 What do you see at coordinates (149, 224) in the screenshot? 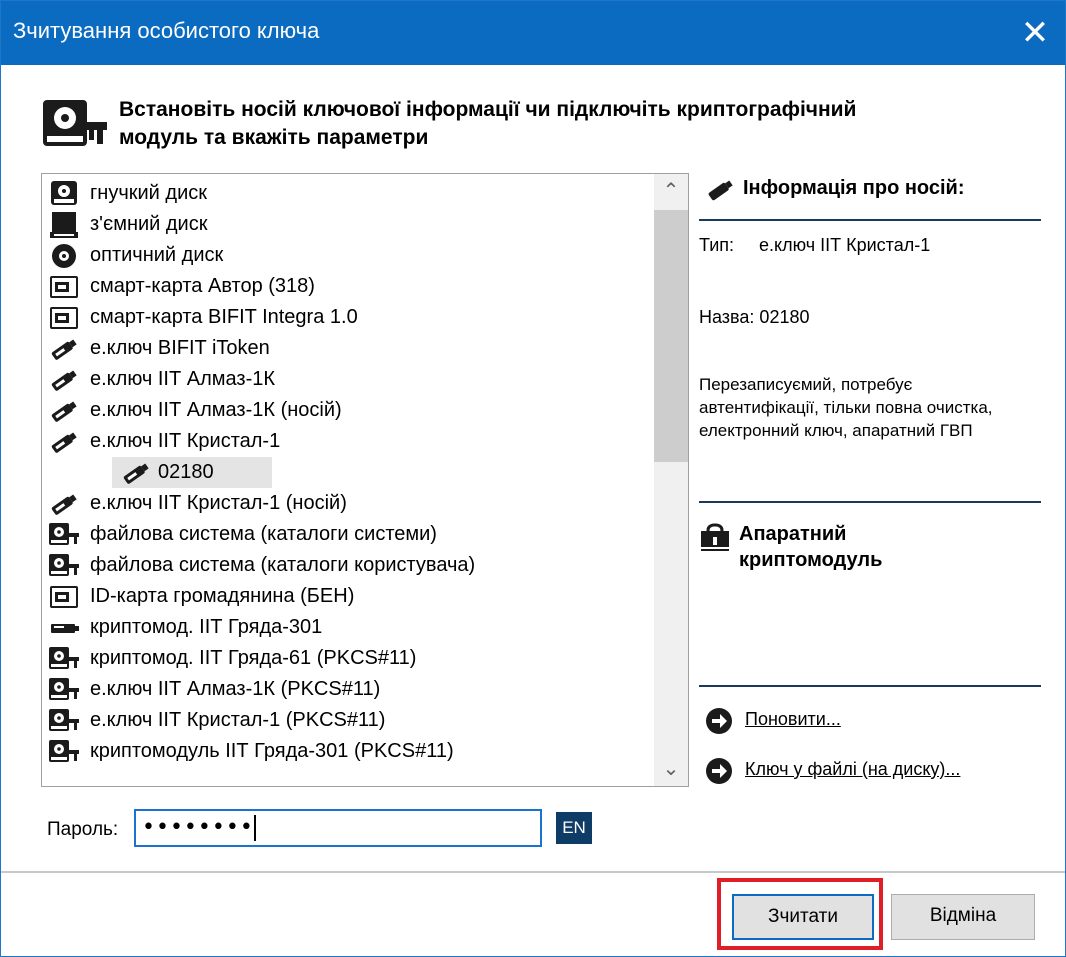
I see `list-item-label: з'ємний диск` at bounding box center [149, 224].